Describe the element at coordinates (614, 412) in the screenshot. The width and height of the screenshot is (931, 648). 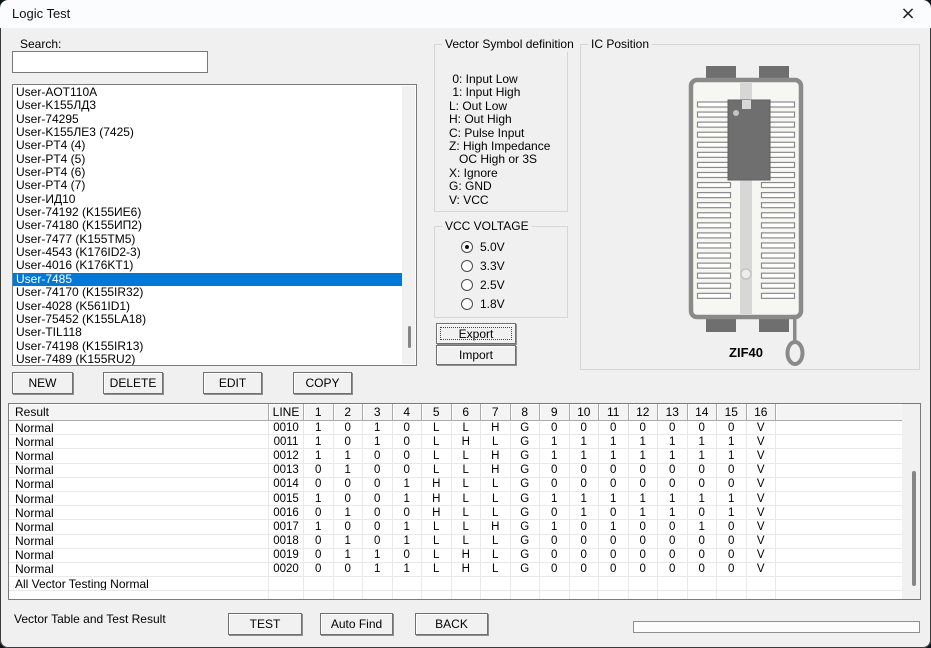
I see `column-header: 11` at that location.